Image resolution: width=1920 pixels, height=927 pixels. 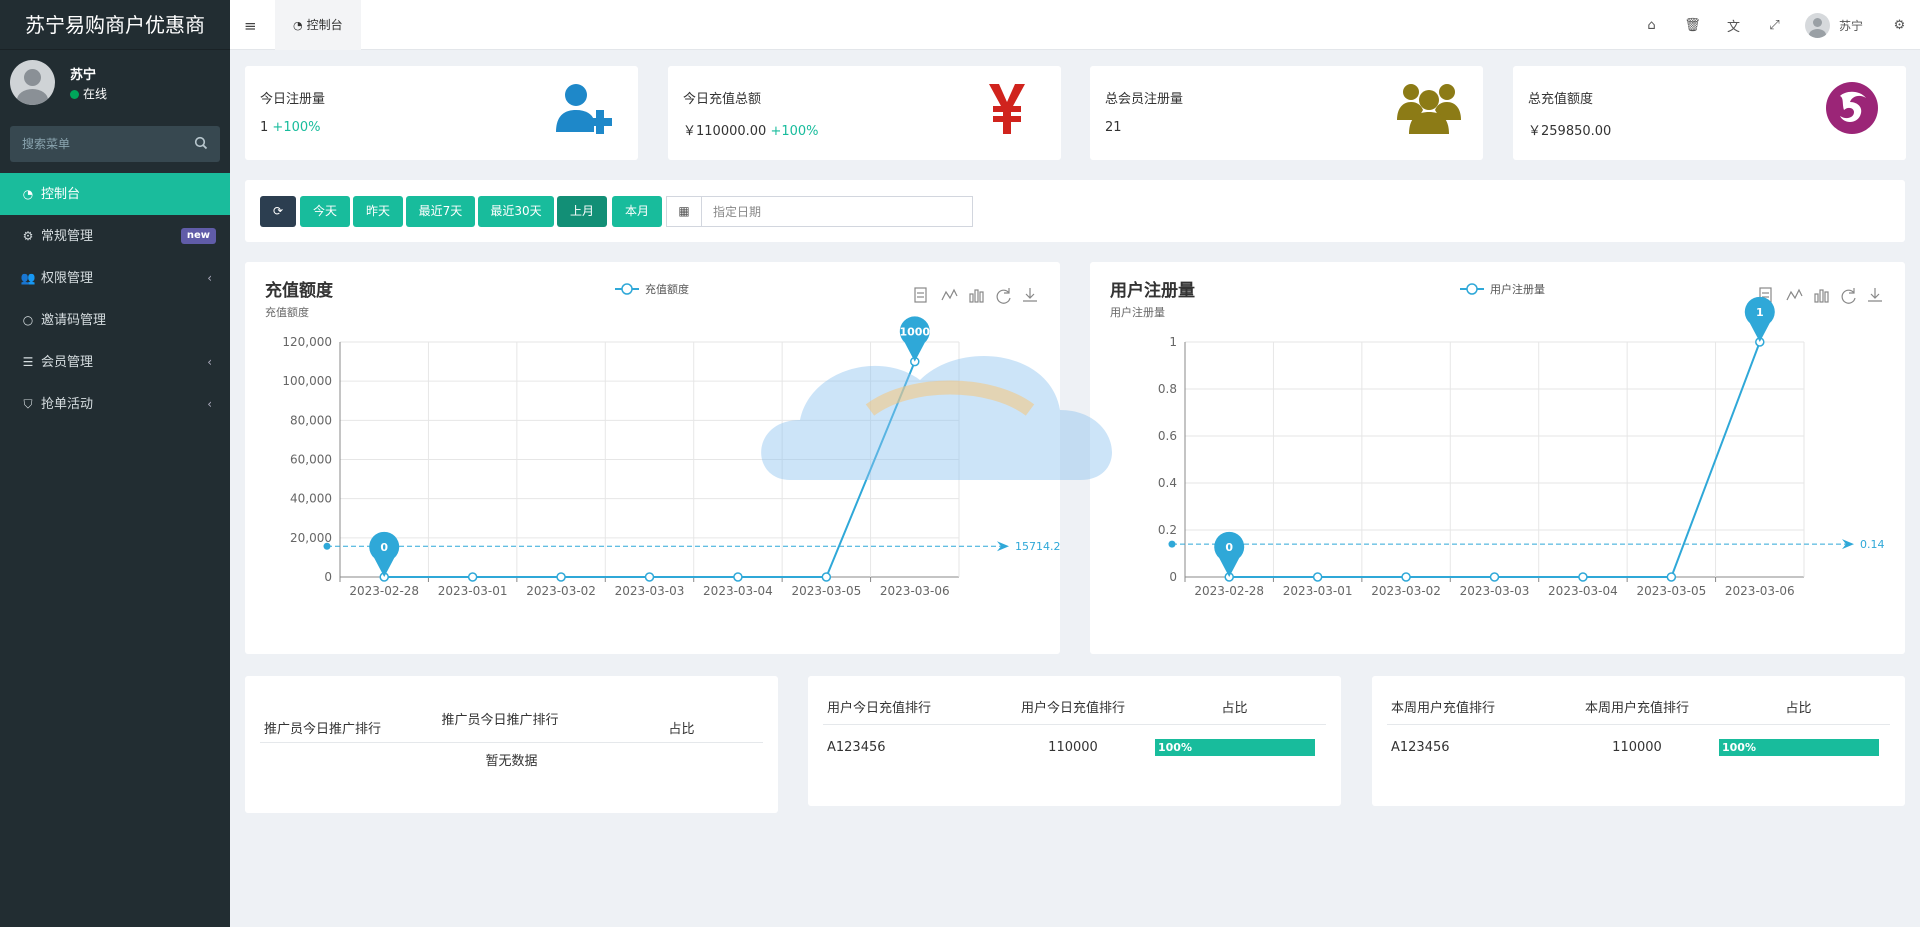 What do you see at coordinates (637, 211) in the screenshot?
I see `filter-thismonth-button: 本月` at bounding box center [637, 211].